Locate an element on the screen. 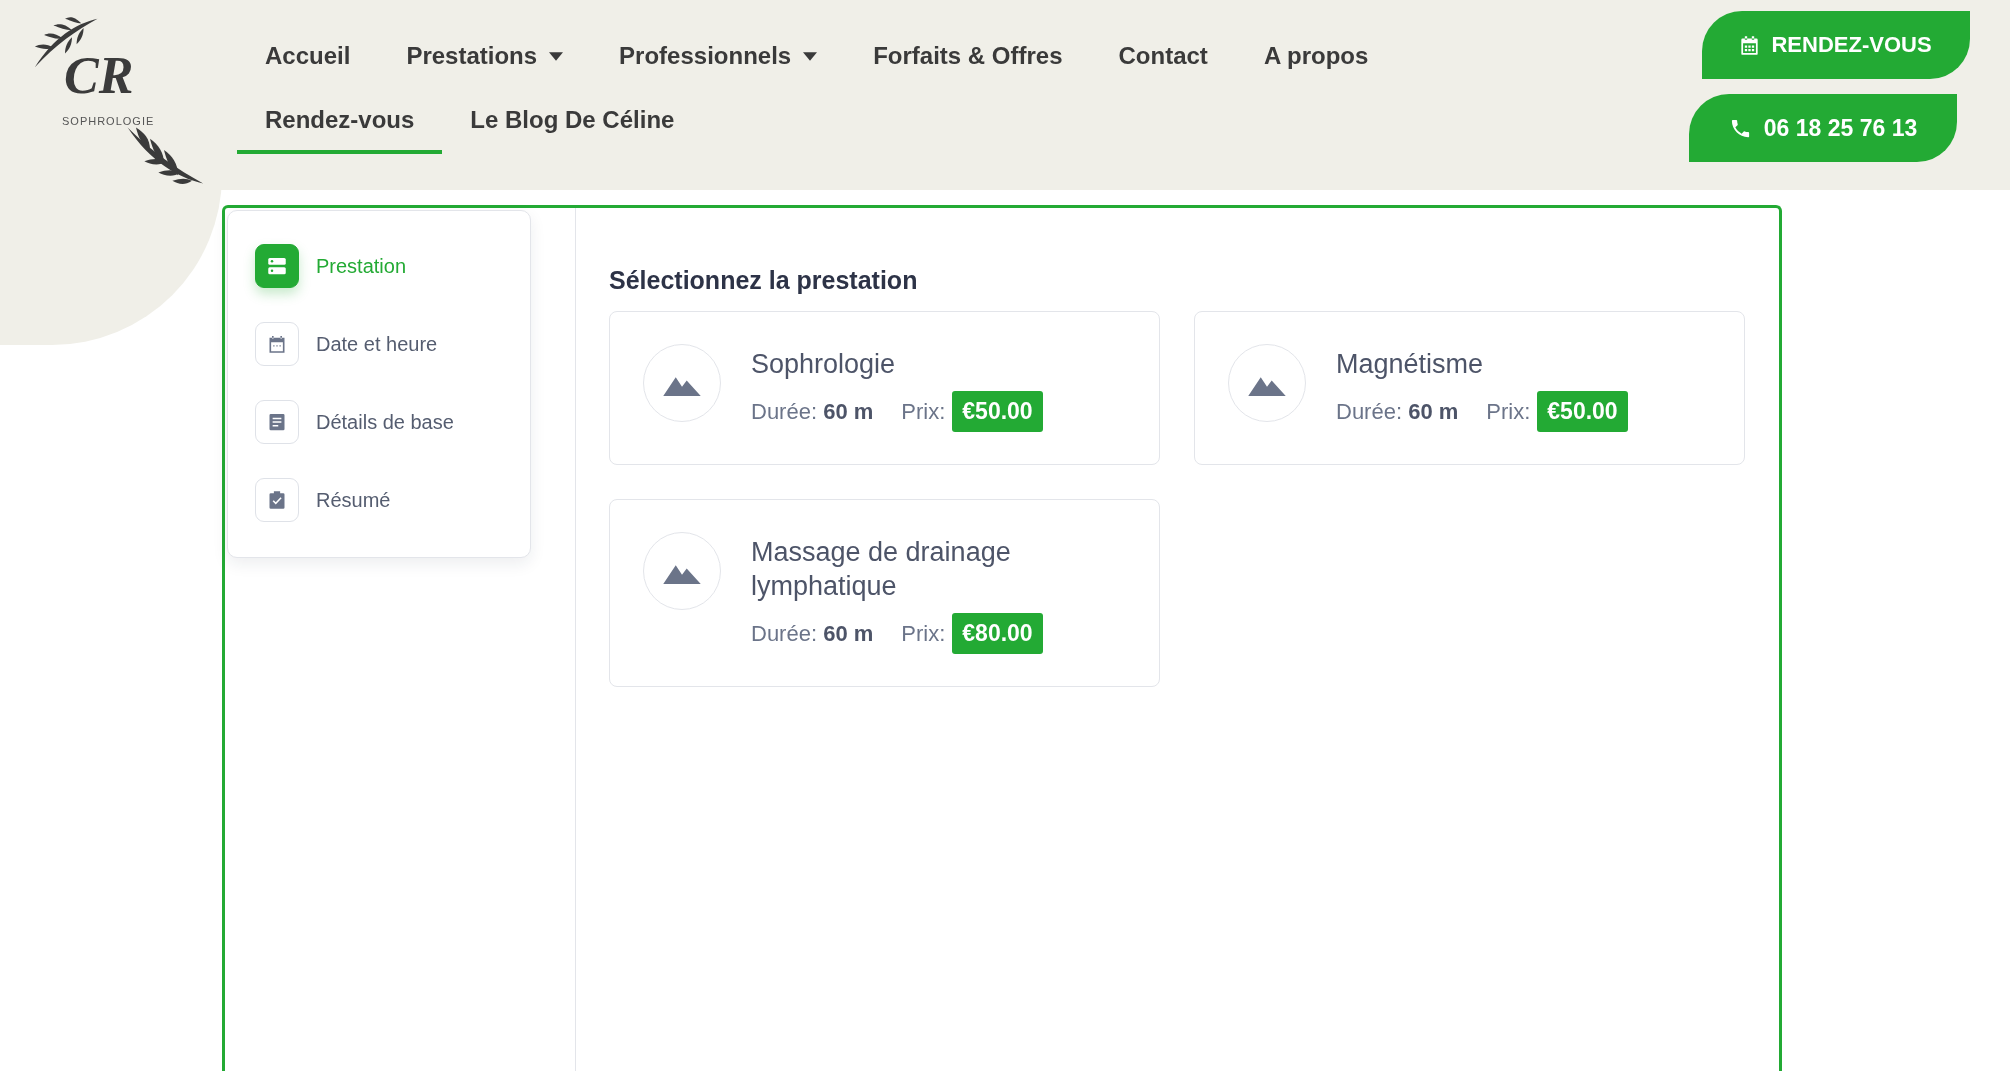 The height and width of the screenshot is (1071, 2010). service-name: Massage de drainage lymphatique is located at coordinates (881, 569).